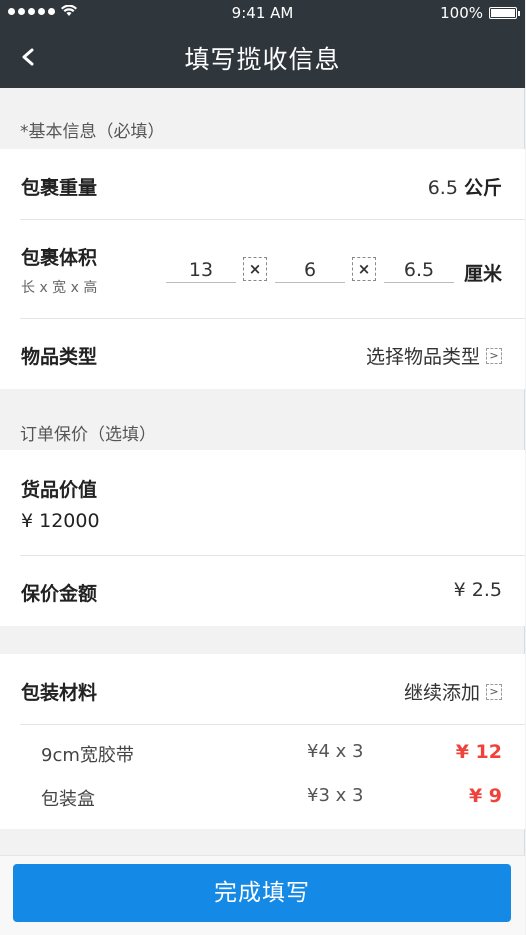 The width and height of the screenshot is (526, 935). What do you see at coordinates (59, 490) in the screenshot?
I see `goods-value-label: 货品价值` at bounding box center [59, 490].